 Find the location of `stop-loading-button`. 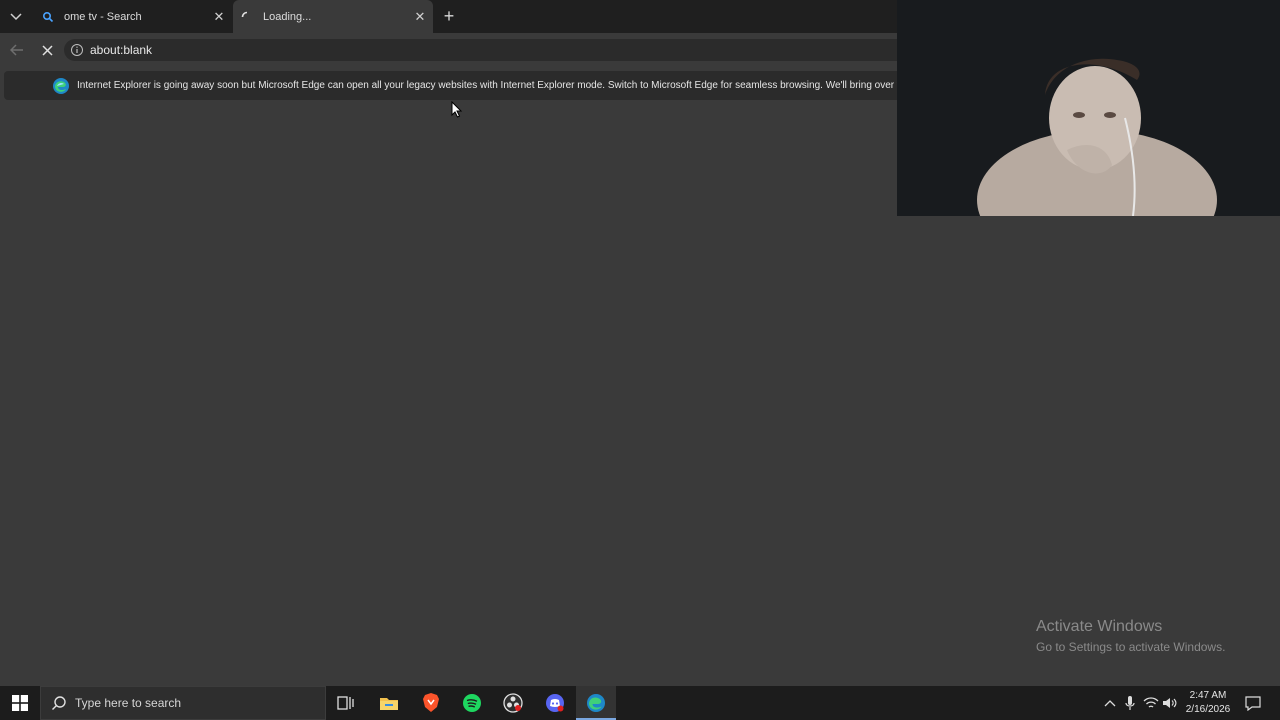

stop-loading-button is located at coordinates (47, 50).